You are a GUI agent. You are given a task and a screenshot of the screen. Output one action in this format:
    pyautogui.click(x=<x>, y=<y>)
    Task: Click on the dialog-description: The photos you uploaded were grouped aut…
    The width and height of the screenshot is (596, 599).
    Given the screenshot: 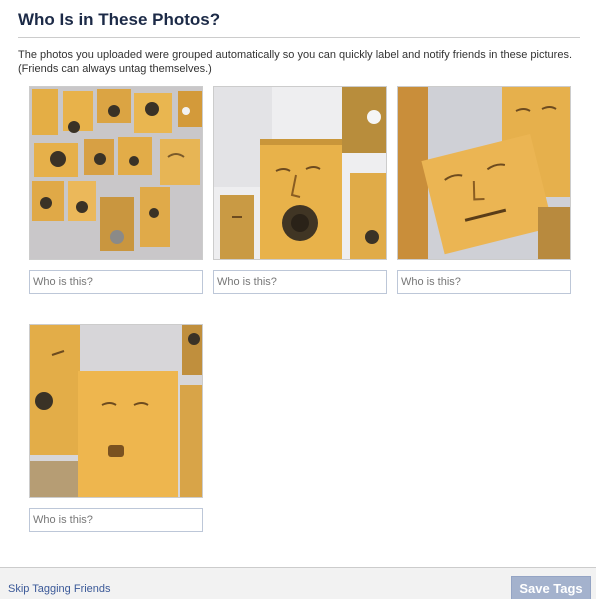 What is the action you would take?
    pyautogui.click(x=300, y=62)
    